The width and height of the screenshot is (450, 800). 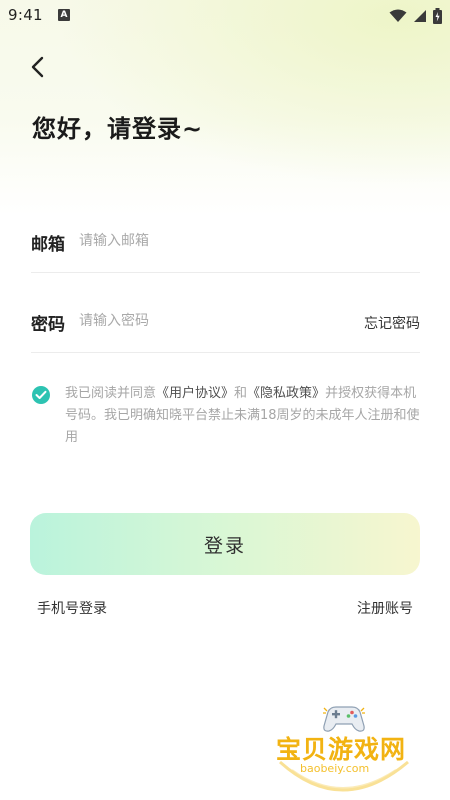 What do you see at coordinates (48, 325) in the screenshot?
I see `password-label: 密码` at bounding box center [48, 325].